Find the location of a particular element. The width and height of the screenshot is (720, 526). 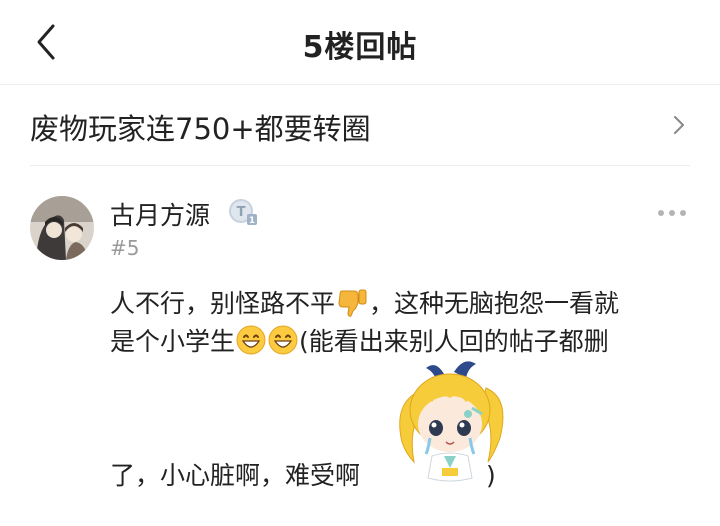

avatar is located at coordinates (62, 228).